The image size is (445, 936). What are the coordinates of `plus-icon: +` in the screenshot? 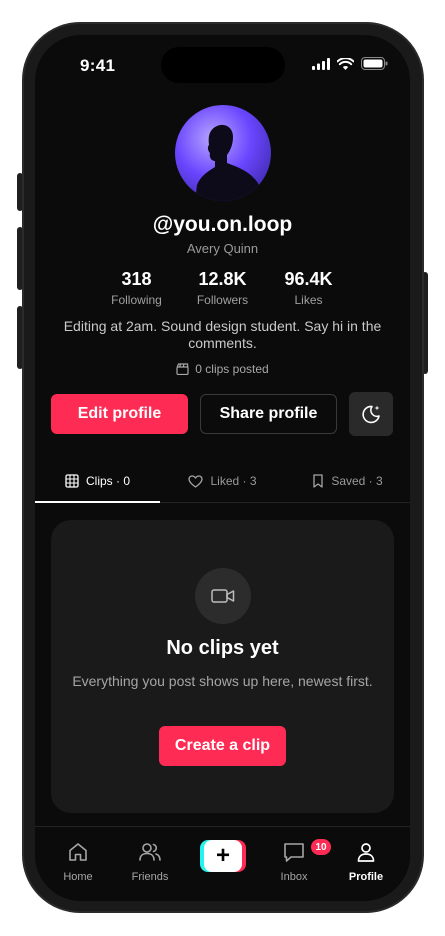 It's located at (223, 856).